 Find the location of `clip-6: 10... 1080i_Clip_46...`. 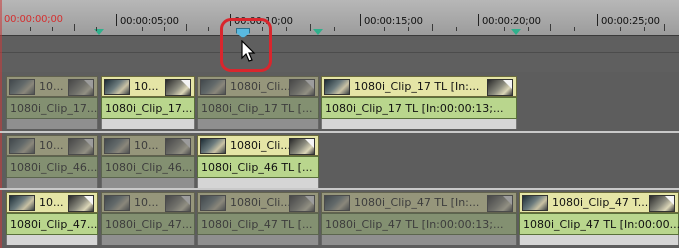

clip-6: 10... 1080i_Clip_46... is located at coordinates (148, 161).